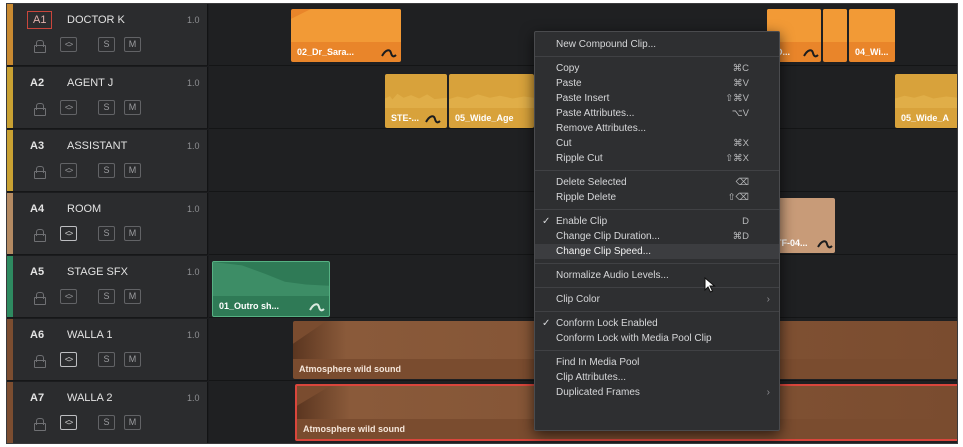 This screenshot has width=963, height=447. Describe the element at coordinates (193, 335) in the screenshot. I see `track-volume-a6: 1.0` at that location.